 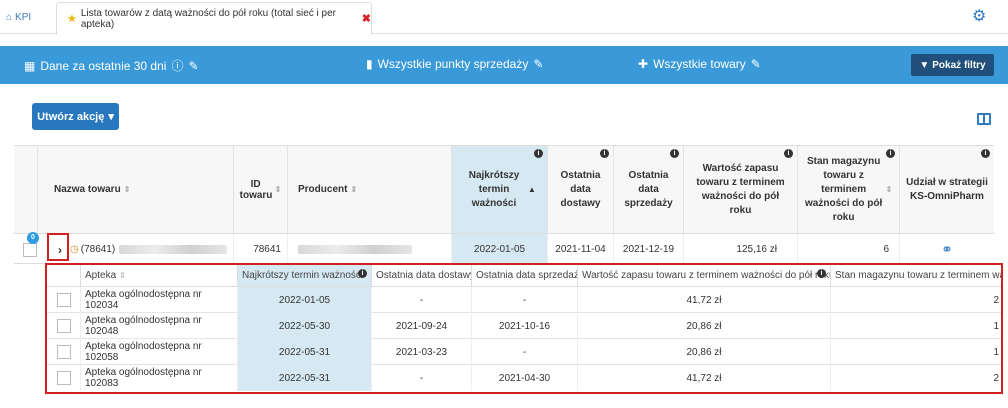 What do you see at coordinates (261, 249) in the screenshot?
I see `cell-id: 78641` at bounding box center [261, 249].